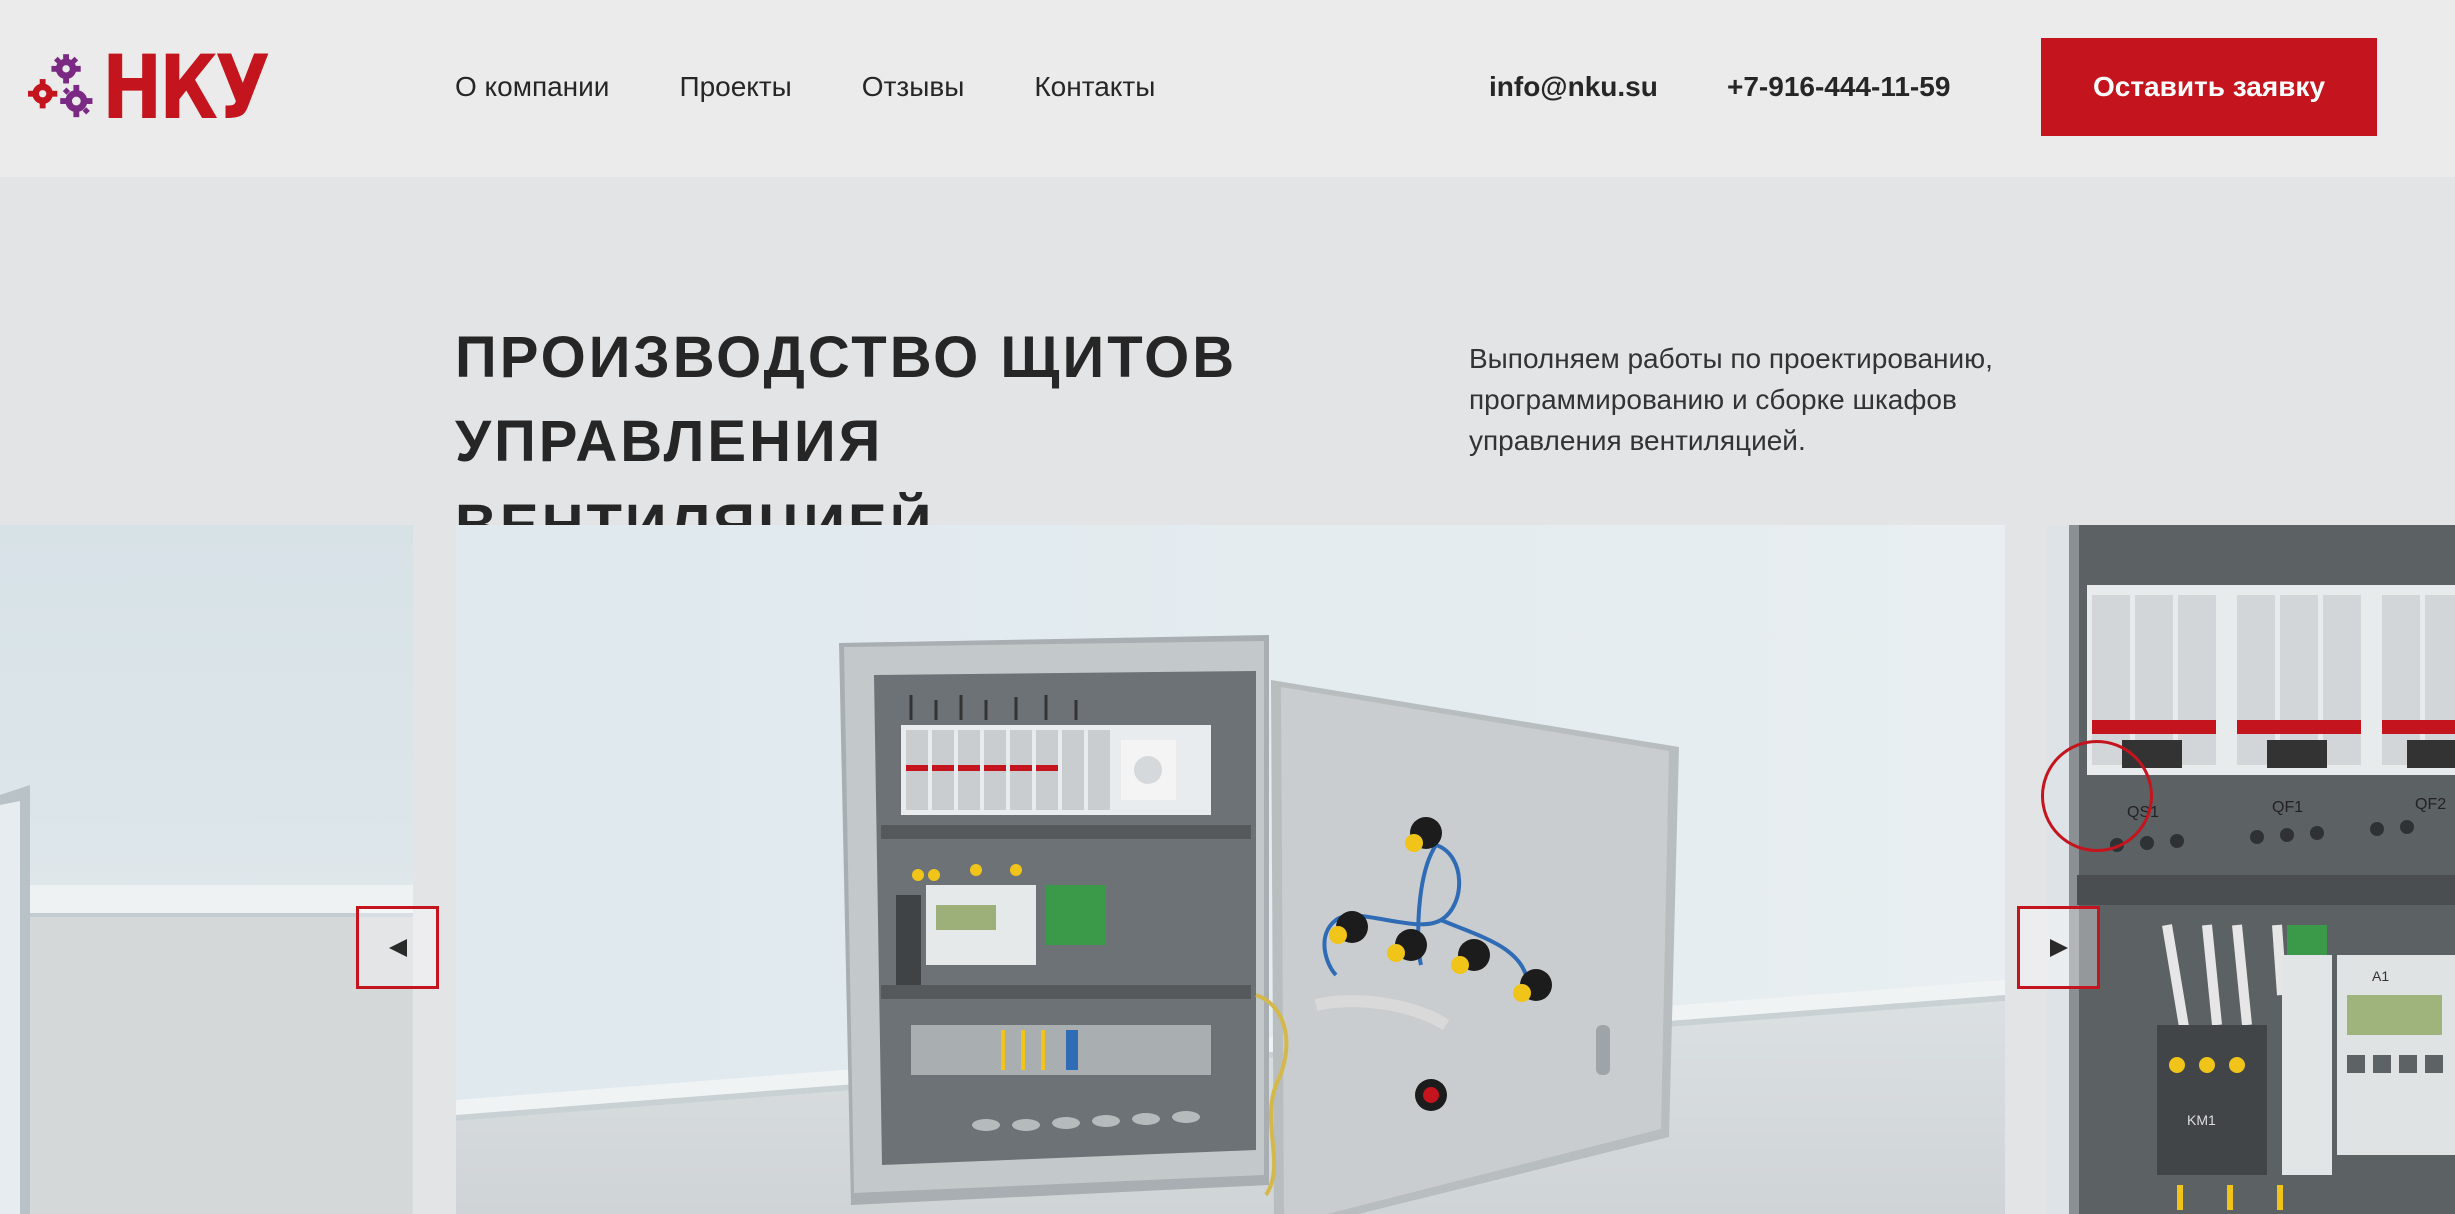 Image resolution: width=2455 pixels, height=1214 pixels. I want to click on breaker-label-qf2: QF2, so click(2430, 804).